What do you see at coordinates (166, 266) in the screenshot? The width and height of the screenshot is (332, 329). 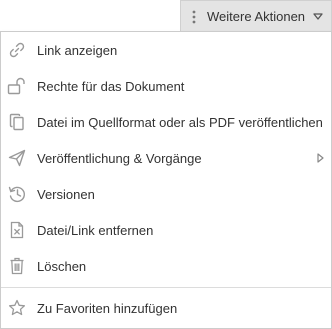 I see `menu-item-delete: Löschen` at bounding box center [166, 266].